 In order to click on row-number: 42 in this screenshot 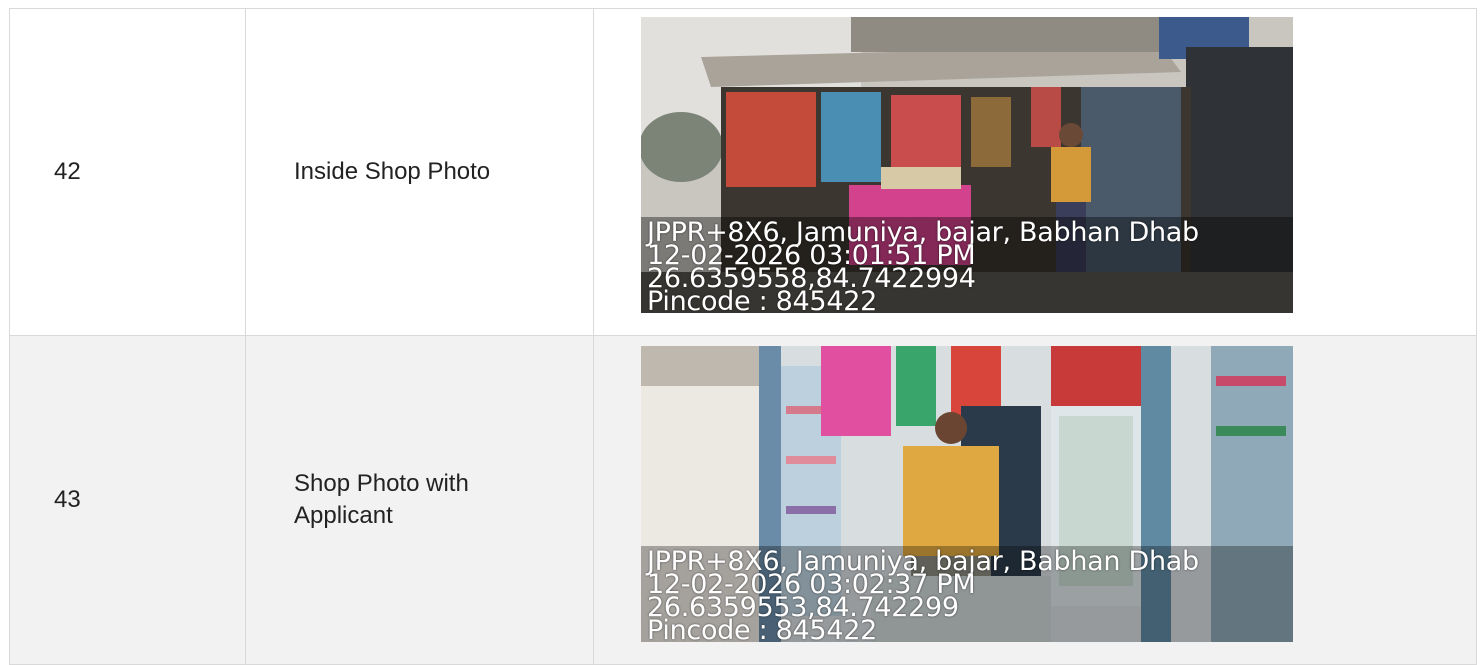, I will do `click(127, 172)`.